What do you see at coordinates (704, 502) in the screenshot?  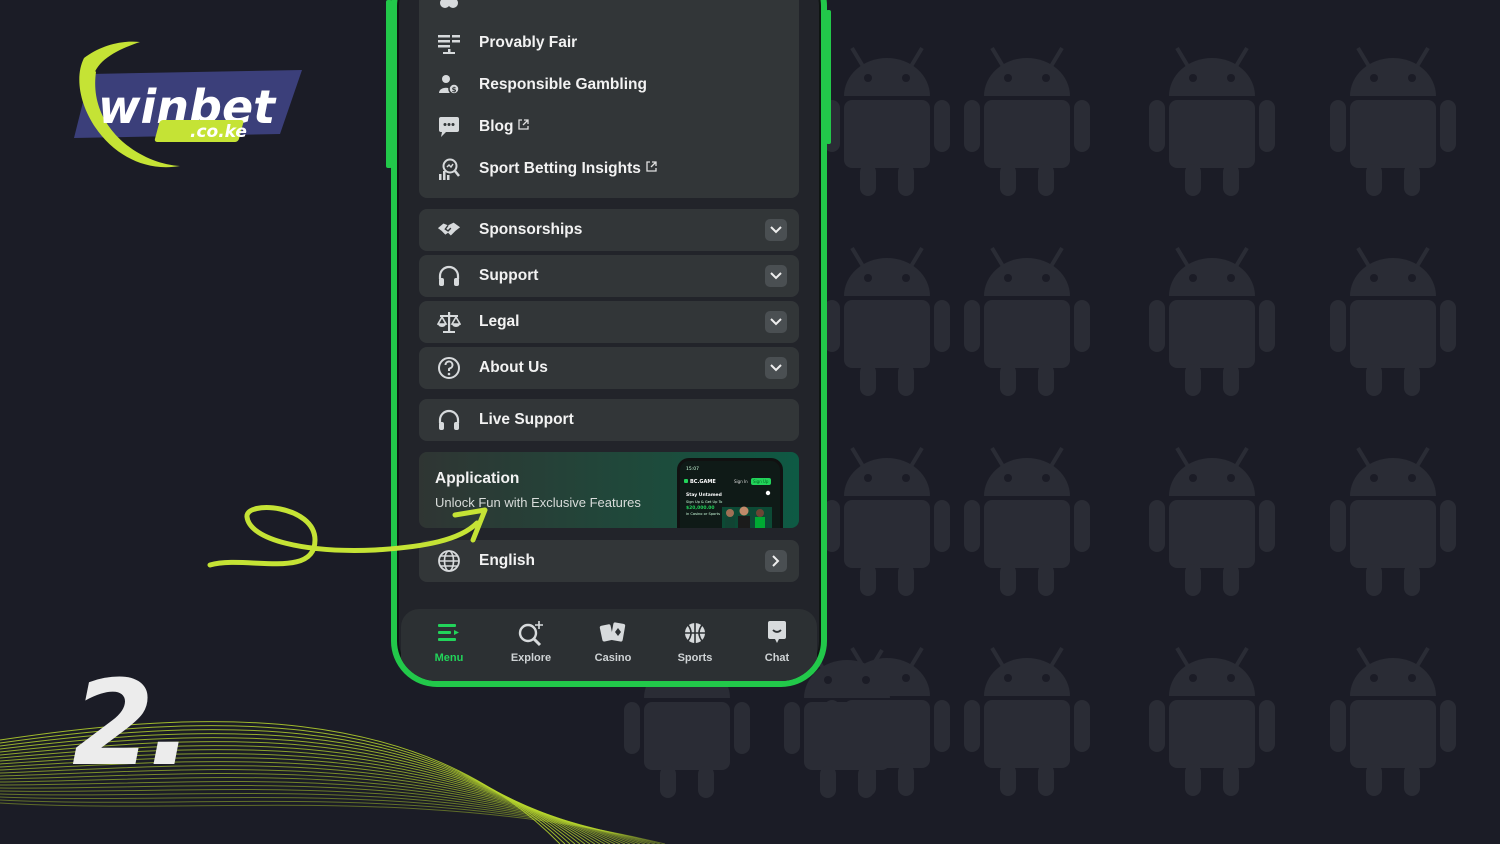 I see `preview-line1: Sign Up & Get Up To` at bounding box center [704, 502].